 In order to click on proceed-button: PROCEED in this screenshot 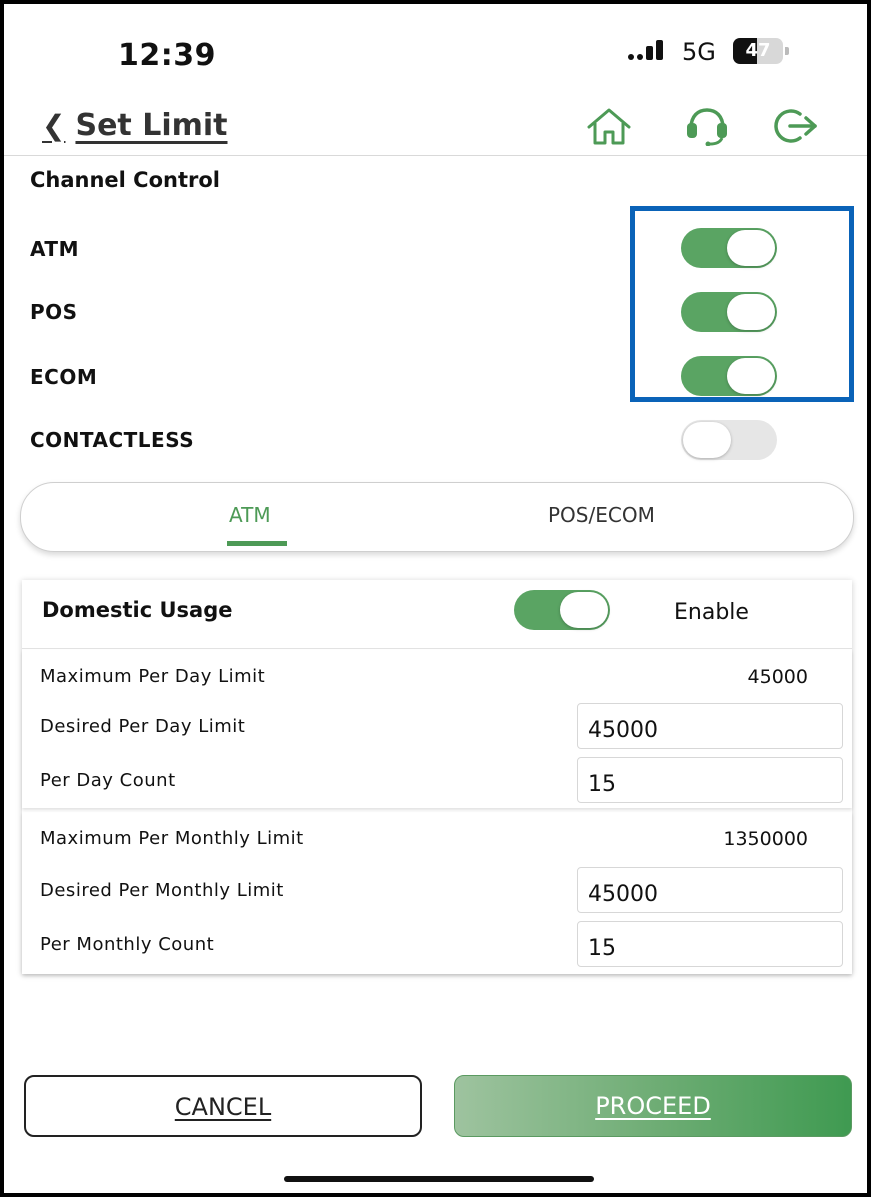, I will do `click(653, 1106)`.